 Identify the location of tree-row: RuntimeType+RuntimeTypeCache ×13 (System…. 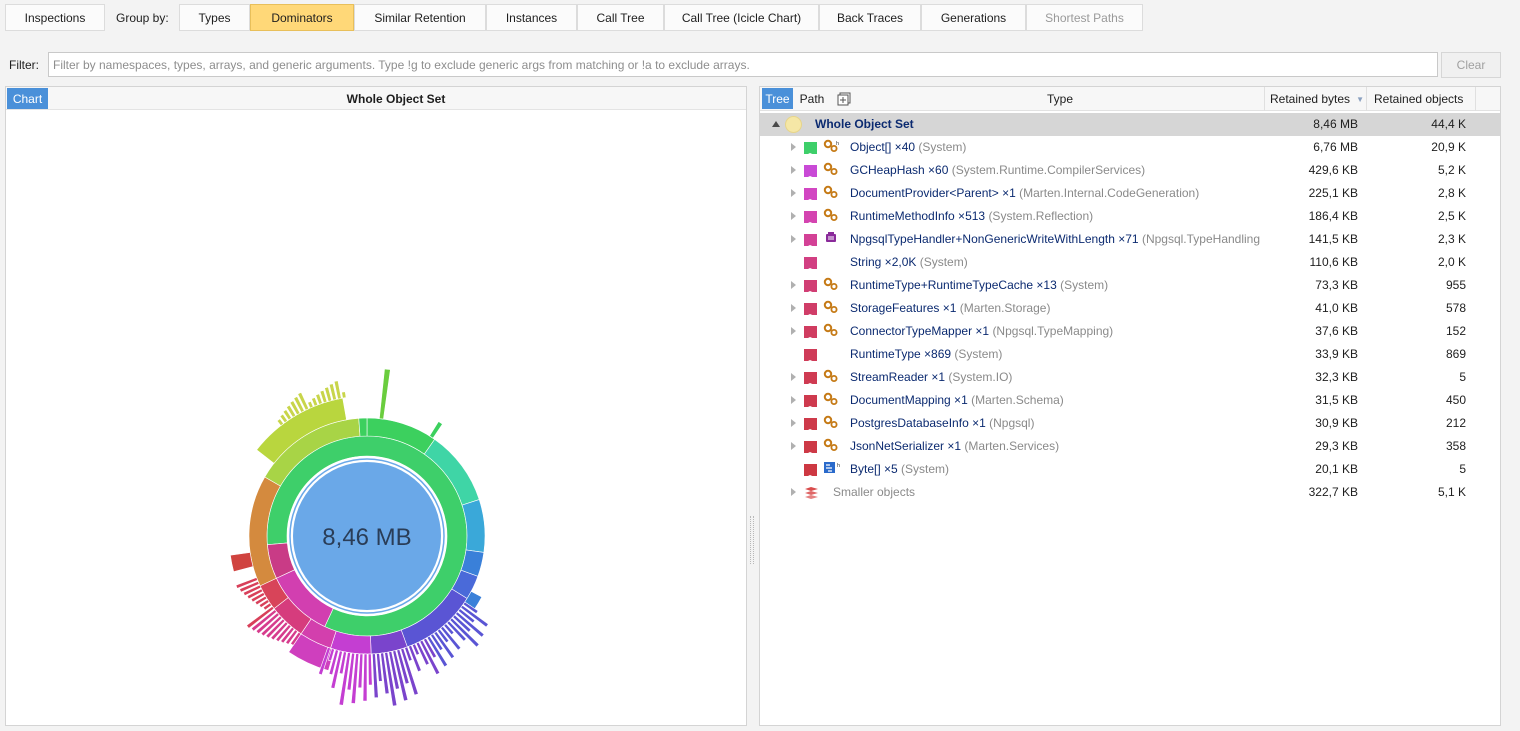
(1130, 285).